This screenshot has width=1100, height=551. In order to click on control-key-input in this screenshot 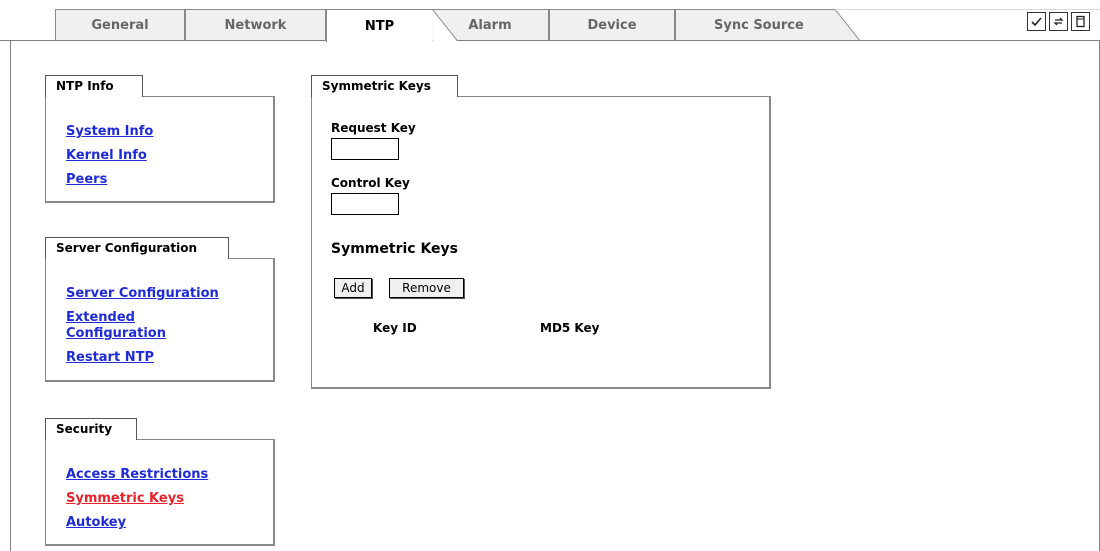, I will do `click(365, 204)`.